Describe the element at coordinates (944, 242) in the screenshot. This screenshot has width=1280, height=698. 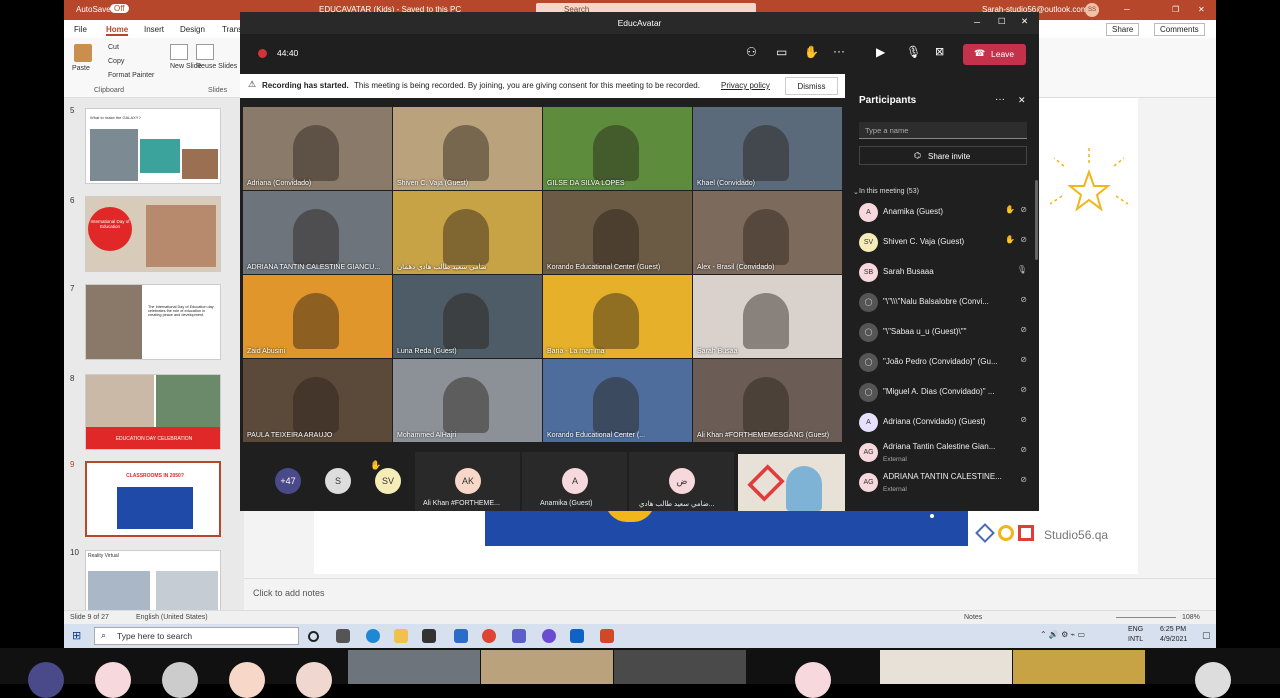
I see `participant-row: SV Shiven C. Vaja (Guest) ✋ ⊘` at that location.